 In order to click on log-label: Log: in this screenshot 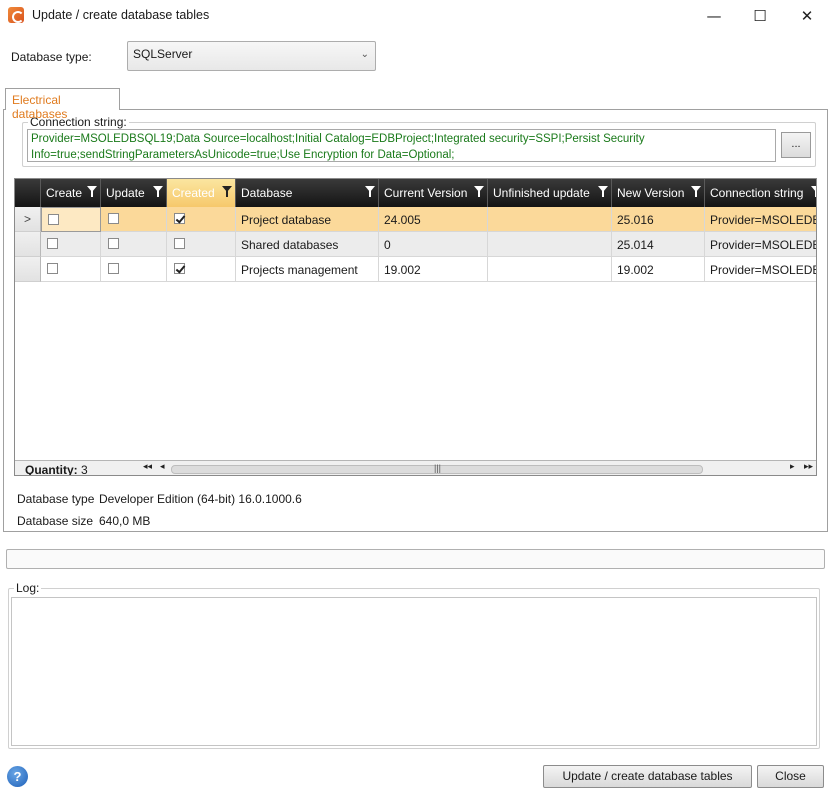, I will do `click(28, 588)`.